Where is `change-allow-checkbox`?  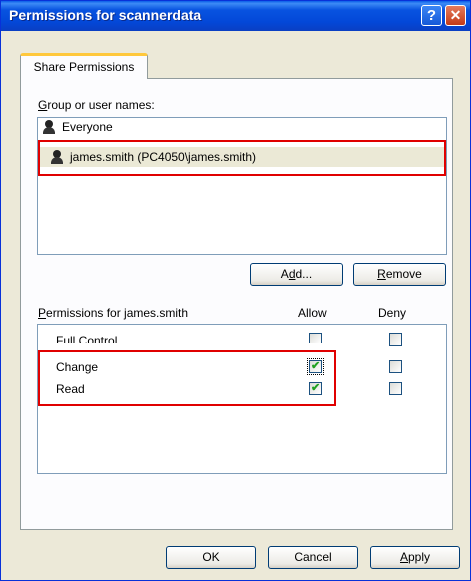 change-allow-checkbox is located at coordinates (315, 366).